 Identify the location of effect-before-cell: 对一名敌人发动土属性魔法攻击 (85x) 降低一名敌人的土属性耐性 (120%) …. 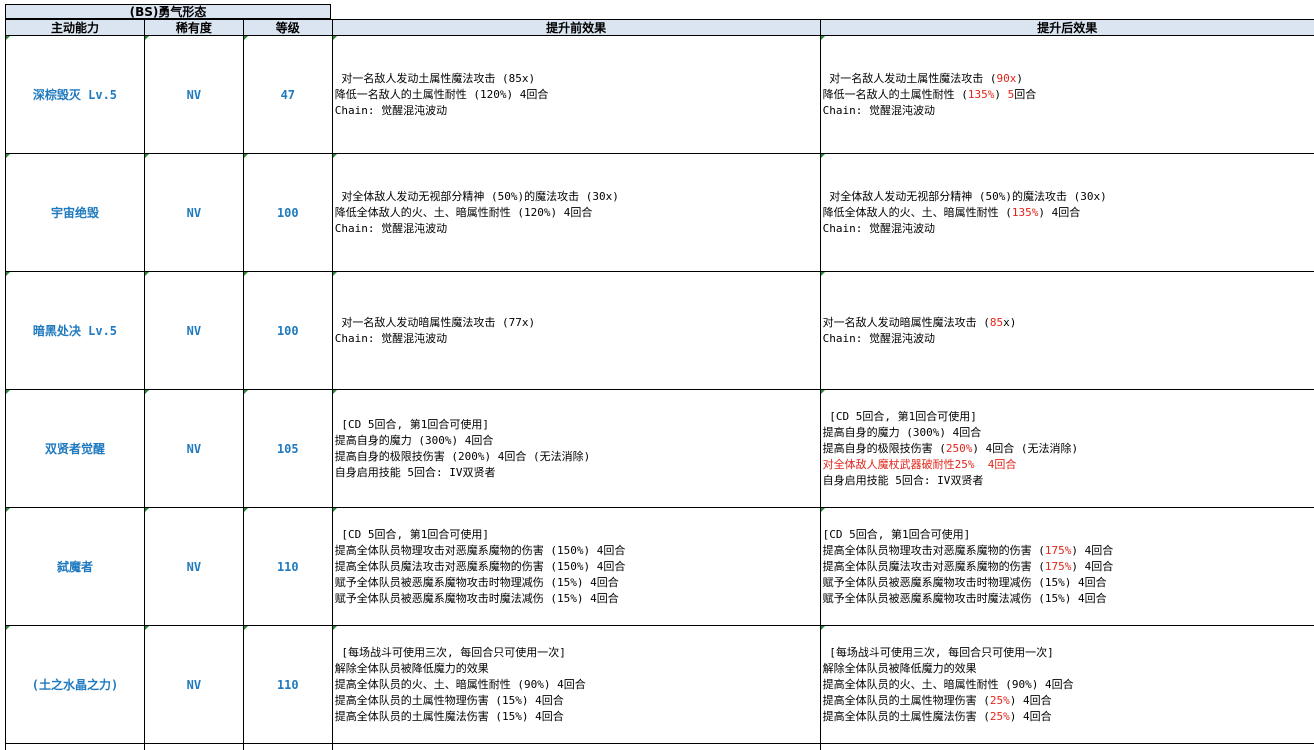
(576, 94).